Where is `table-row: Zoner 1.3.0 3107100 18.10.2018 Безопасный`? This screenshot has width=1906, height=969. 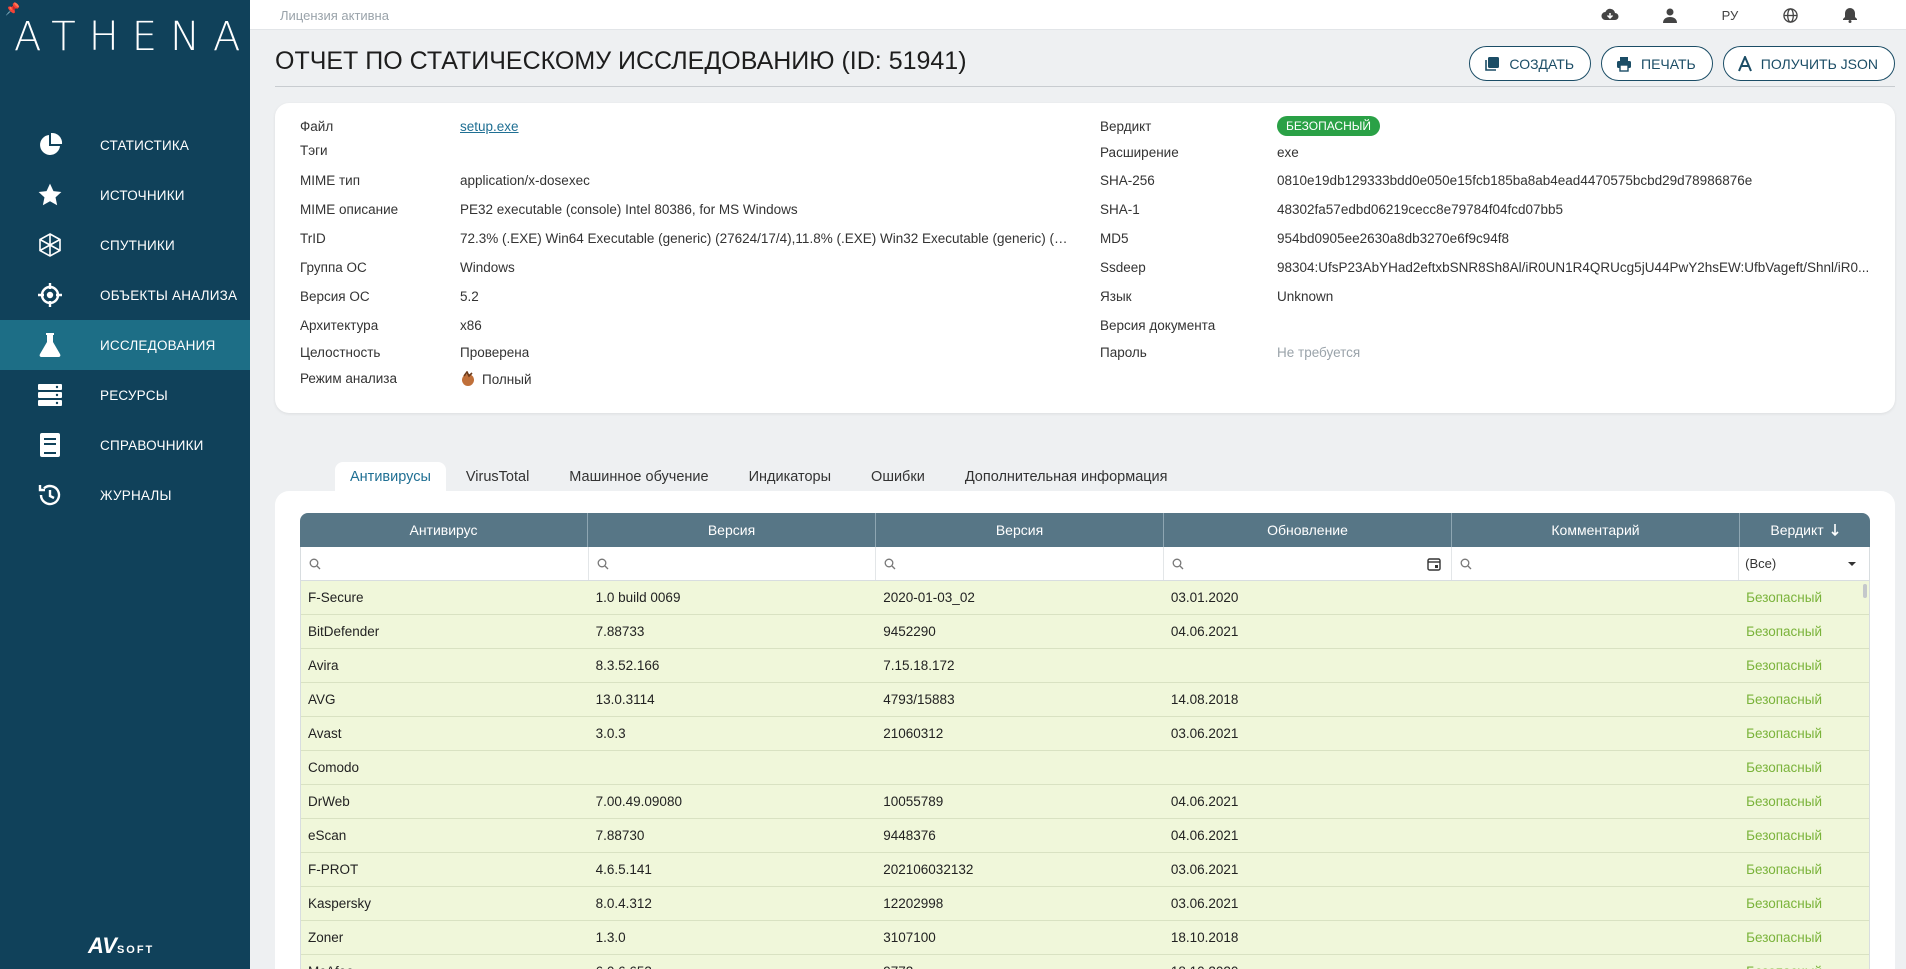
table-row: Zoner 1.3.0 3107100 18.10.2018 Безопасный is located at coordinates (1085, 938).